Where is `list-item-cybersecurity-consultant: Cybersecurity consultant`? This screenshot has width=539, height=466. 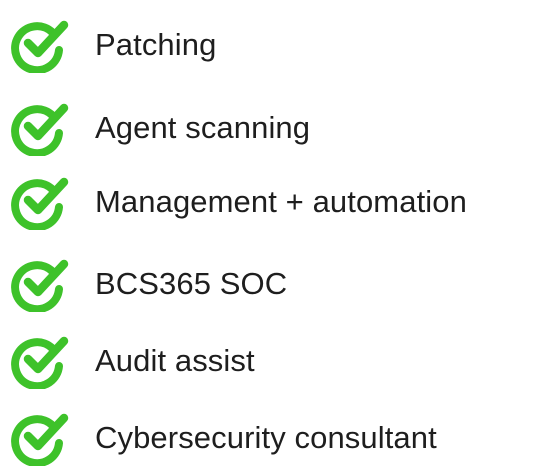 list-item-cybersecurity-consultant: Cybersecurity consultant is located at coordinates (269, 438).